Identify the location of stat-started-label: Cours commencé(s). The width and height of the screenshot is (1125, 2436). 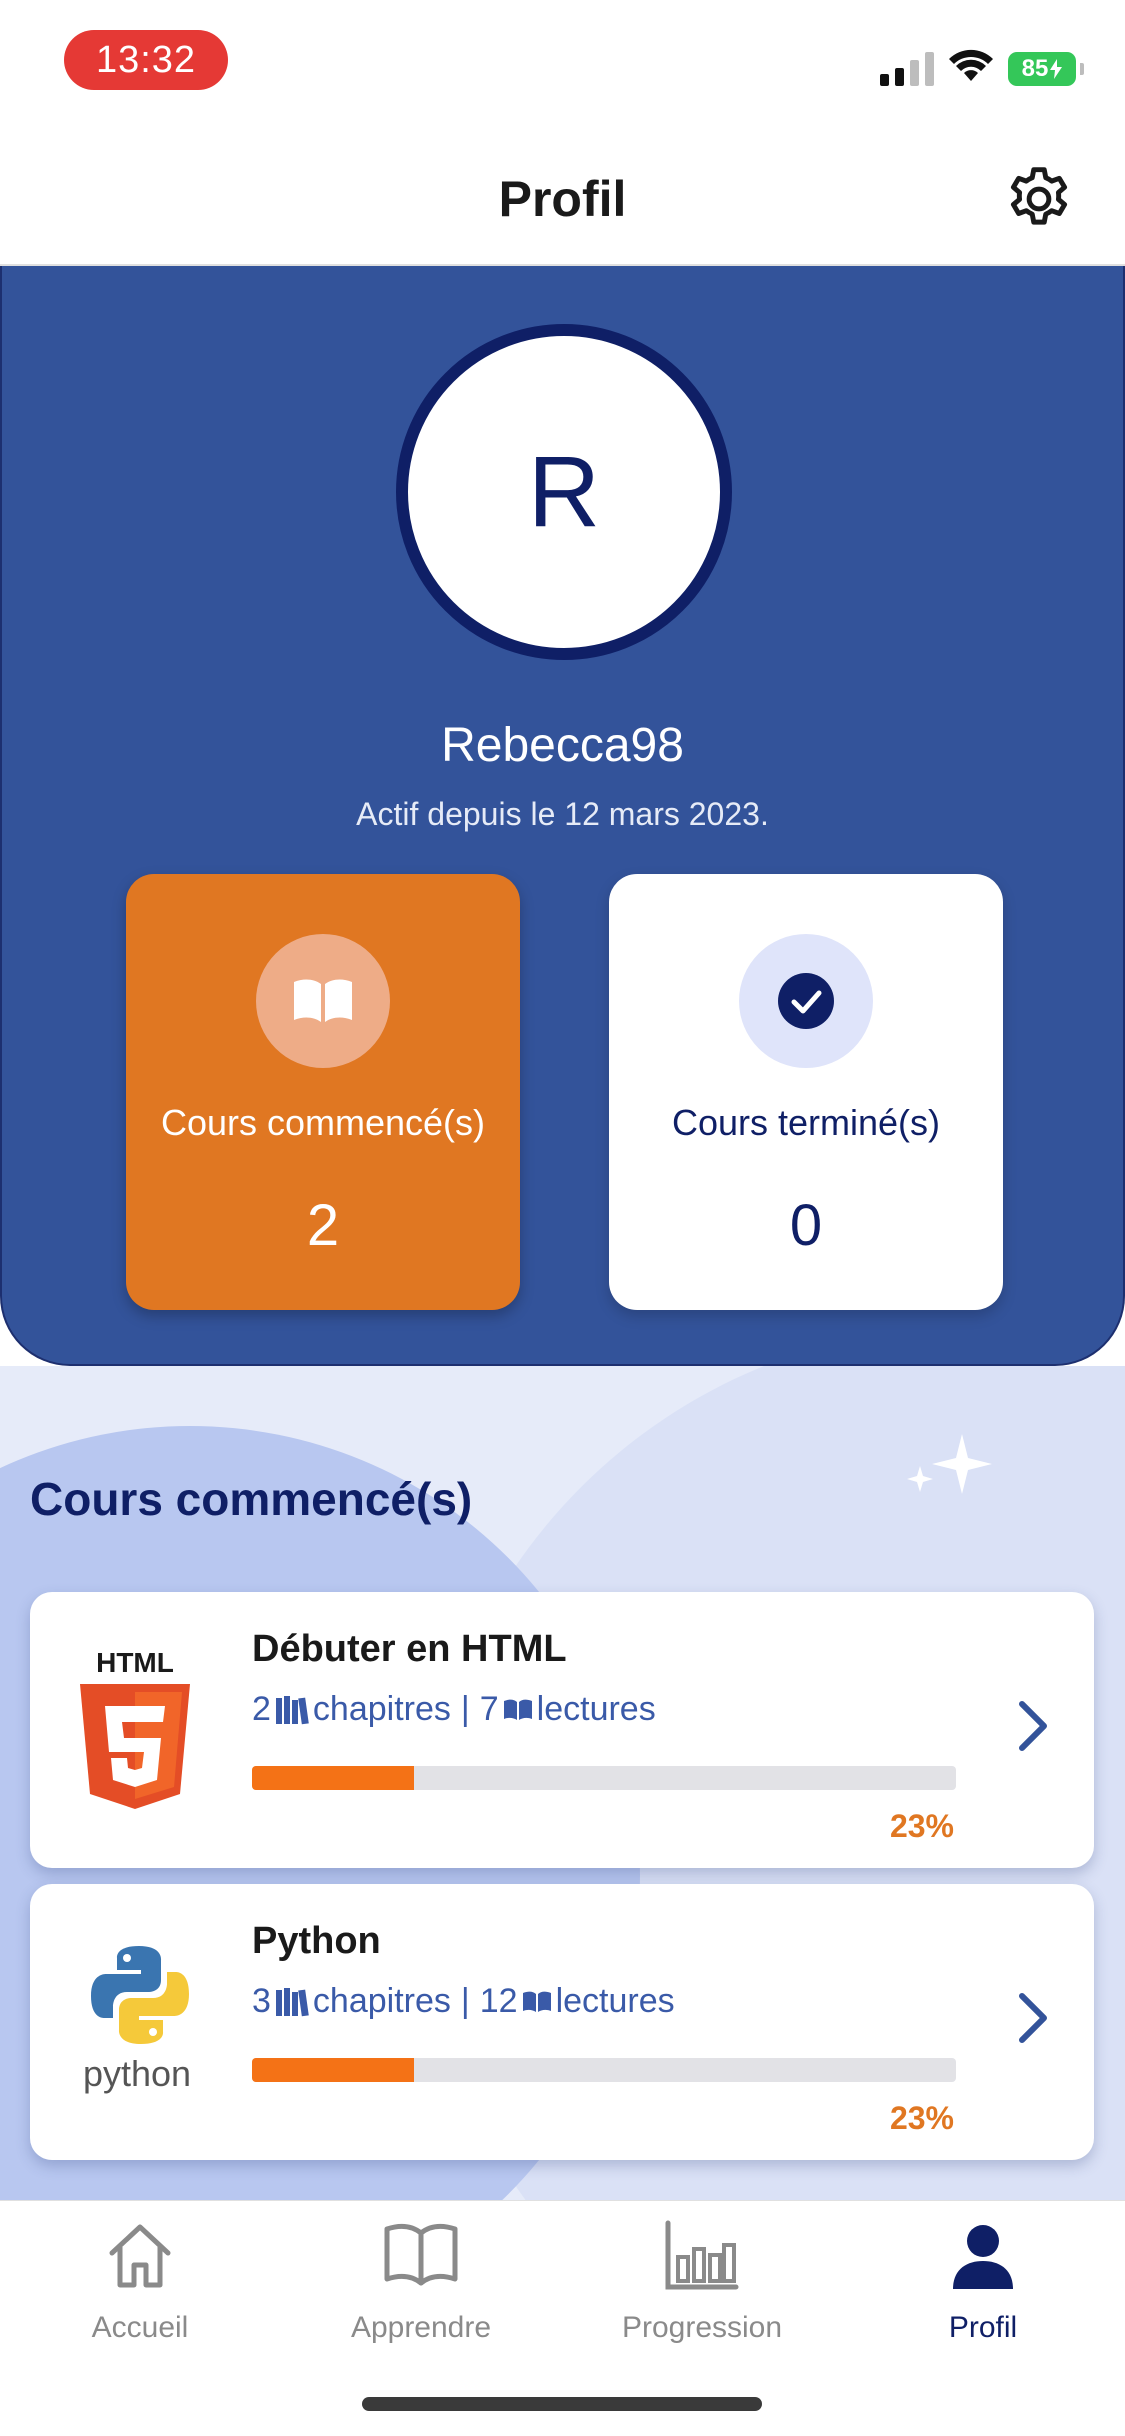
(323, 1122).